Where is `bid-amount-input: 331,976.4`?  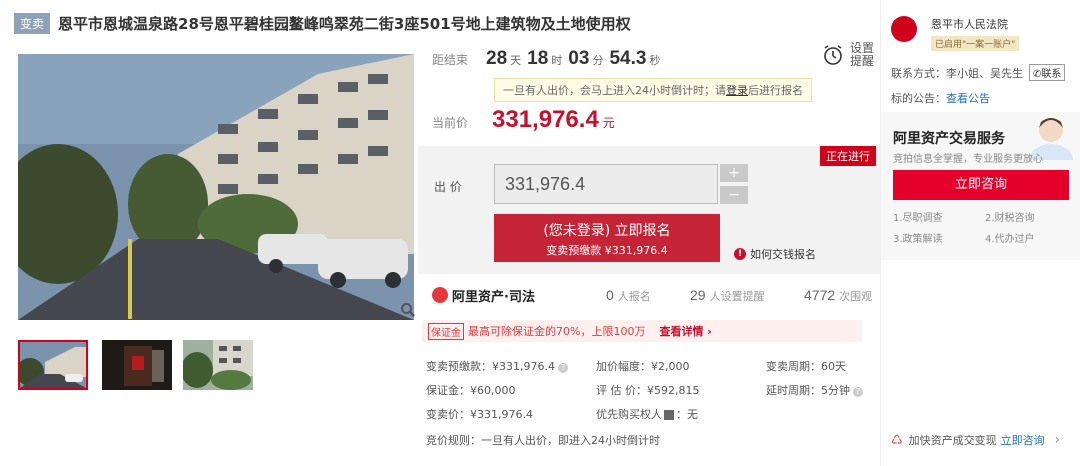
bid-amount-input: 331,976.4 is located at coordinates (606, 184).